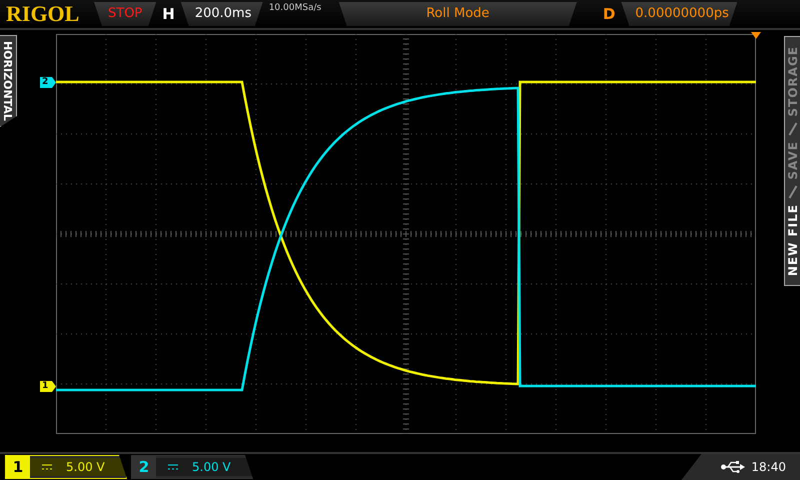 The height and width of the screenshot is (480, 800). I want to click on horizontal-menu-tab: HORIZONTAL, so click(8, 81).